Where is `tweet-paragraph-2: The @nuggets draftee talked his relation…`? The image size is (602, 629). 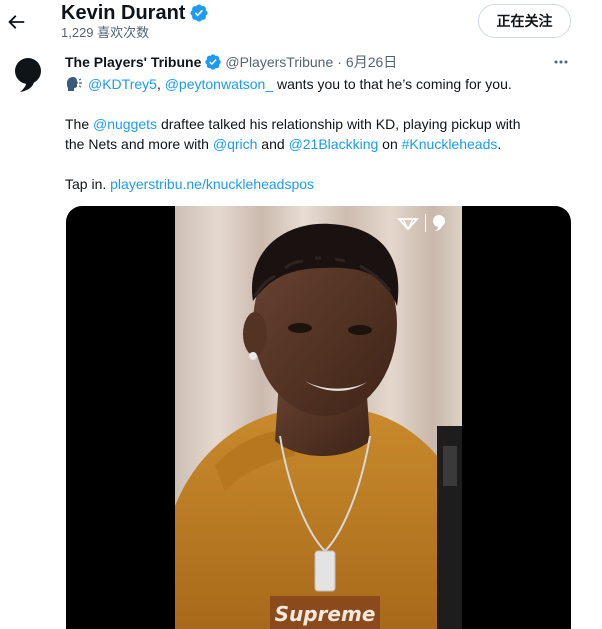
tweet-paragraph-2: The @nuggets draftee talked his relation… is located at coordinates (317, 134).